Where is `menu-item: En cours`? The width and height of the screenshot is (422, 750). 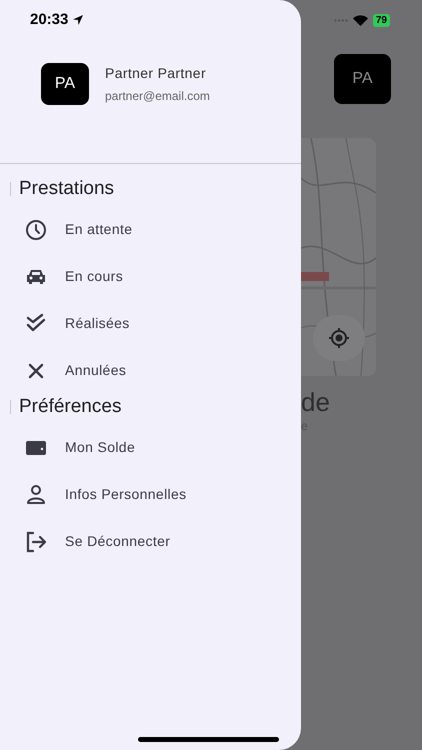
menu-item: En cours is located at coordinates (150, 276).